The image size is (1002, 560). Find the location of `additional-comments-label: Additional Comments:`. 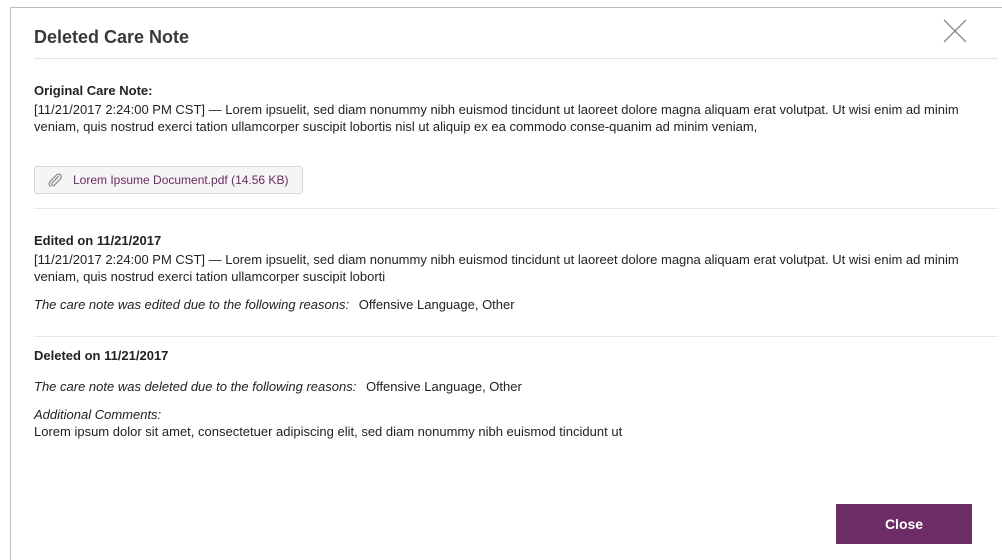

additional-comments-label: Additional Comments: is located at coordinates (98, 414).